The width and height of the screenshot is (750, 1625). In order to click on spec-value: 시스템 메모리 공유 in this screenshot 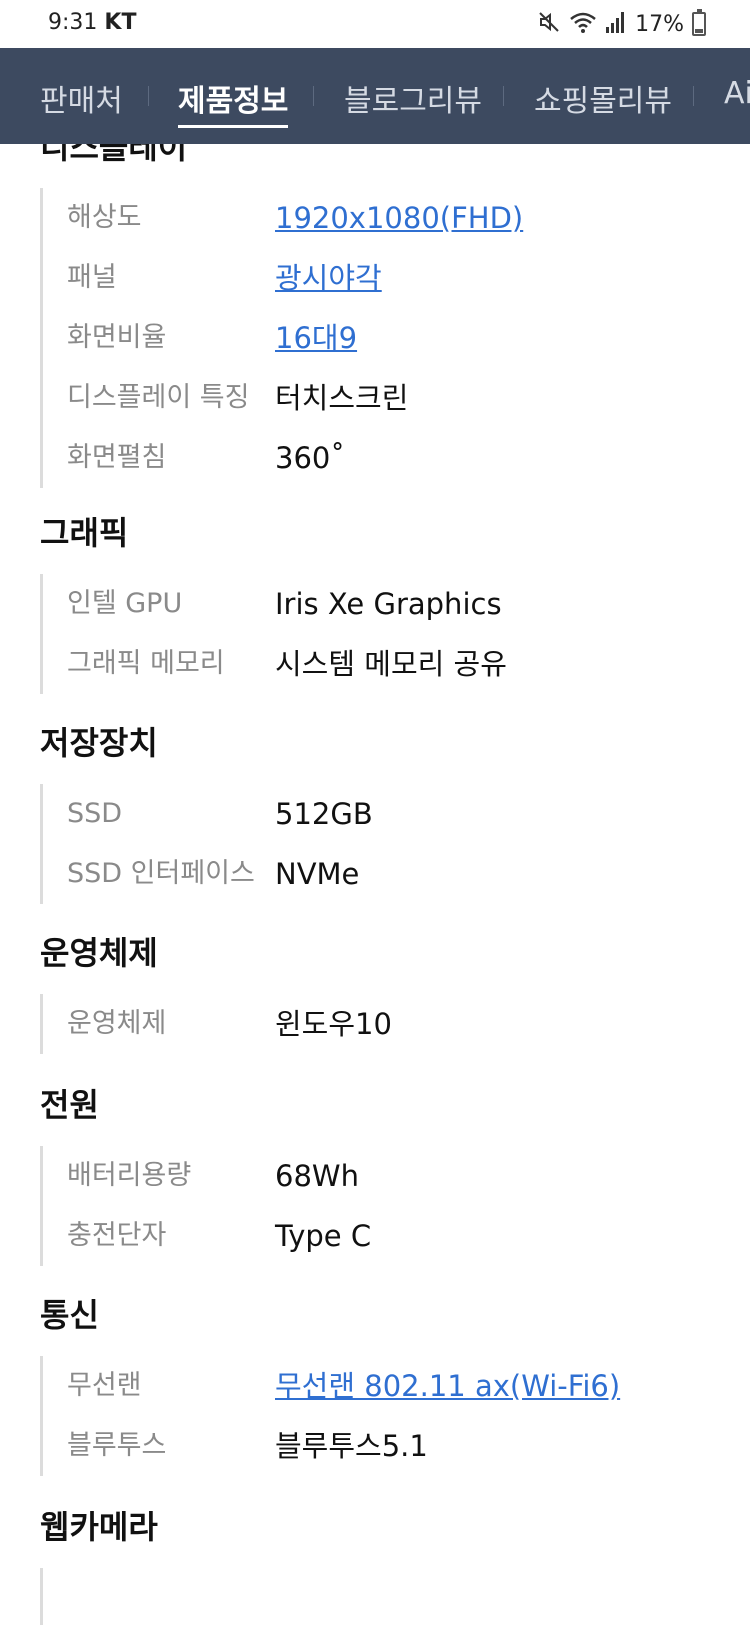, I will do `click(391, 664)`.